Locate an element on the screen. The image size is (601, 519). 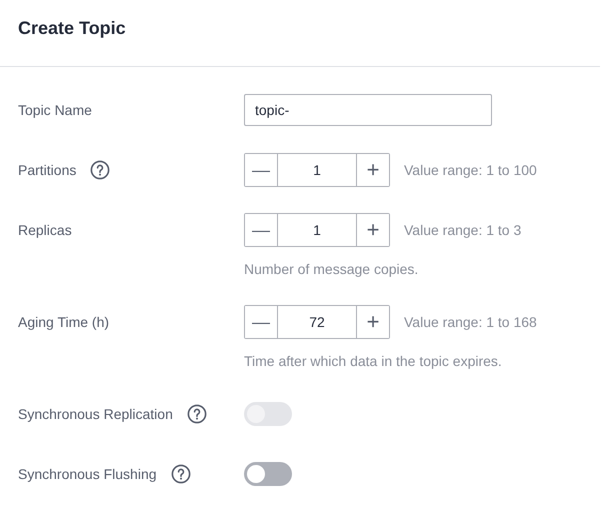
number-stepper: — 72 + is located at coordinates (317, 322).